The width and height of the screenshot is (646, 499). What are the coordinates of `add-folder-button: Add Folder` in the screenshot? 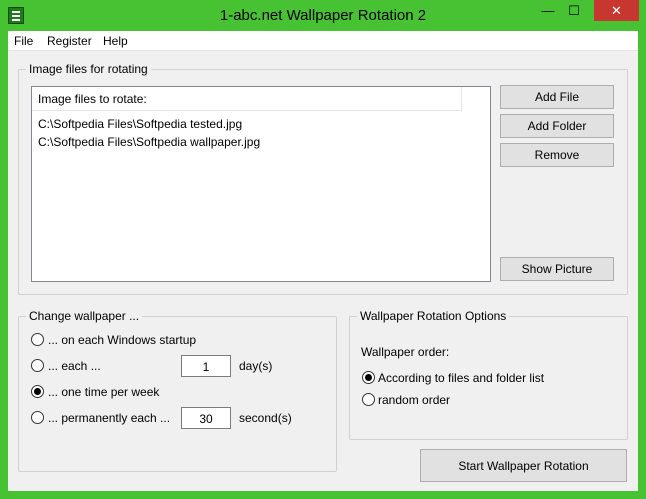 It's located at (557, 126).